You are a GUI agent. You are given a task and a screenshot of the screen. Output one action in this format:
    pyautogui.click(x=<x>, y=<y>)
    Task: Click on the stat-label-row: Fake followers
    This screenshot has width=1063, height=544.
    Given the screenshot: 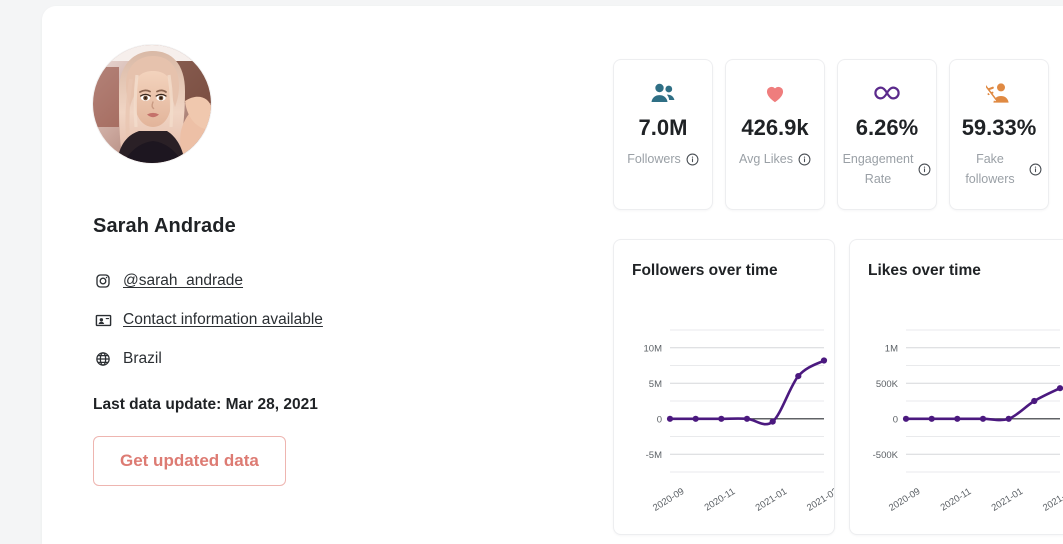 What is the action you would take?
    pyautogui.click(x=999, y=169)
    